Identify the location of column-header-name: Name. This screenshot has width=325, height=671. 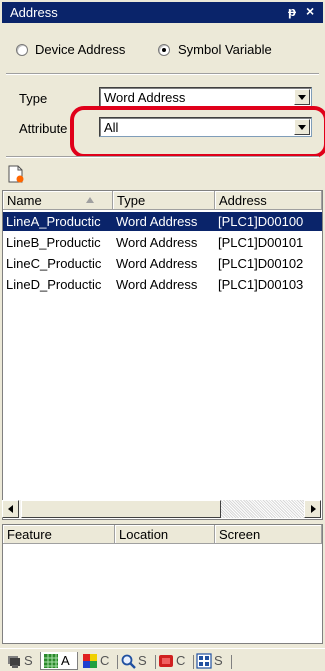
(58, 200).